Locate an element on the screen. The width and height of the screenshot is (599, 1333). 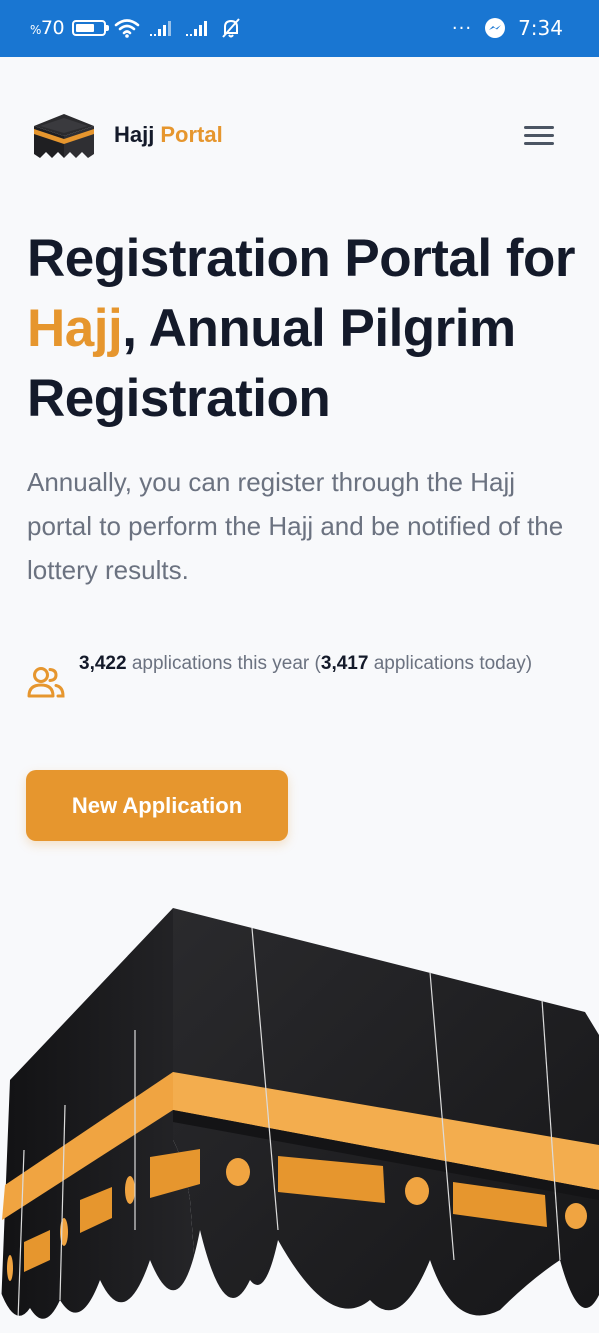
kaaba-logo-icon is located at coordinates (64, 136).